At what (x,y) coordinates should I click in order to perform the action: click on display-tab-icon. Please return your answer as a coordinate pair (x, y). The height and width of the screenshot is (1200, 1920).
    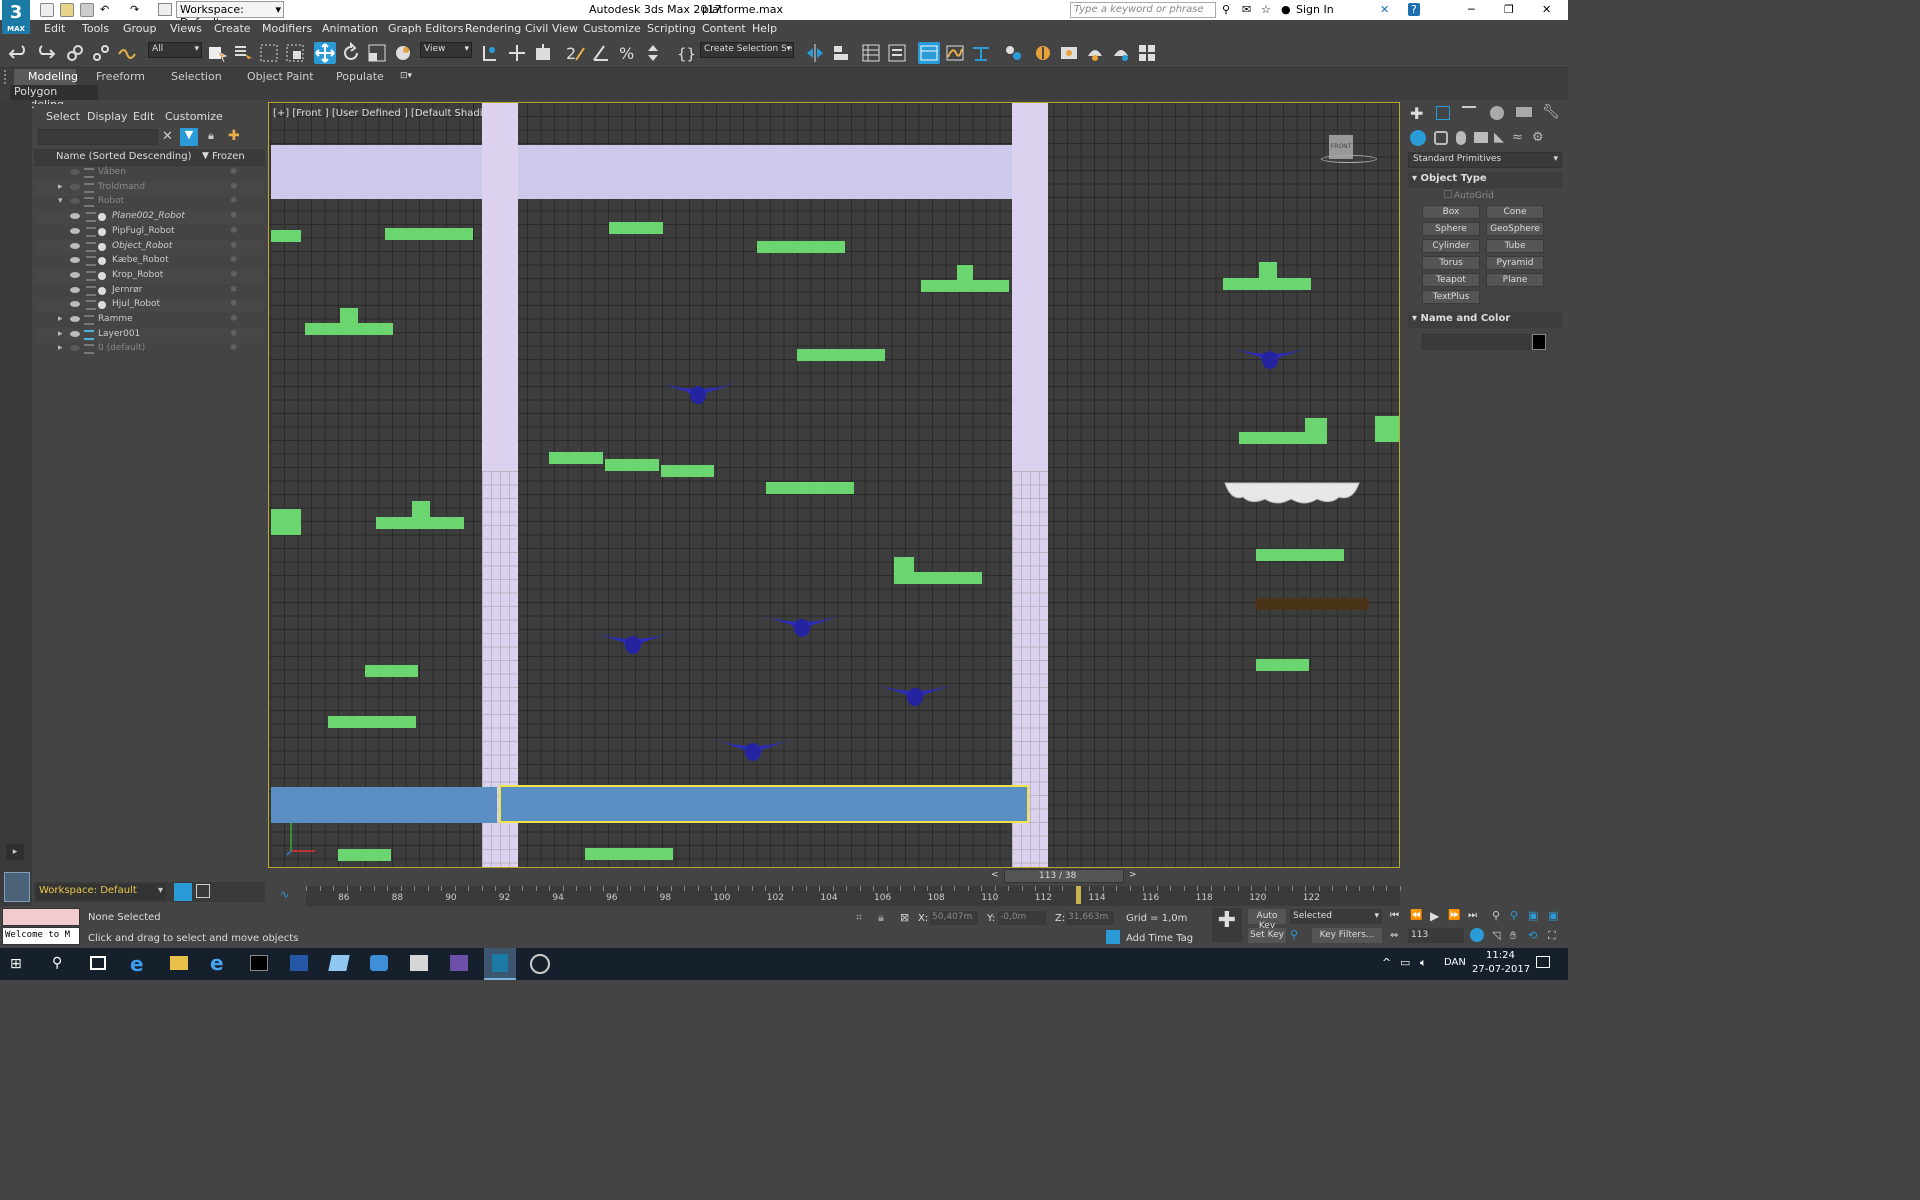
    Looking at the image, I should click on (1524, 112).